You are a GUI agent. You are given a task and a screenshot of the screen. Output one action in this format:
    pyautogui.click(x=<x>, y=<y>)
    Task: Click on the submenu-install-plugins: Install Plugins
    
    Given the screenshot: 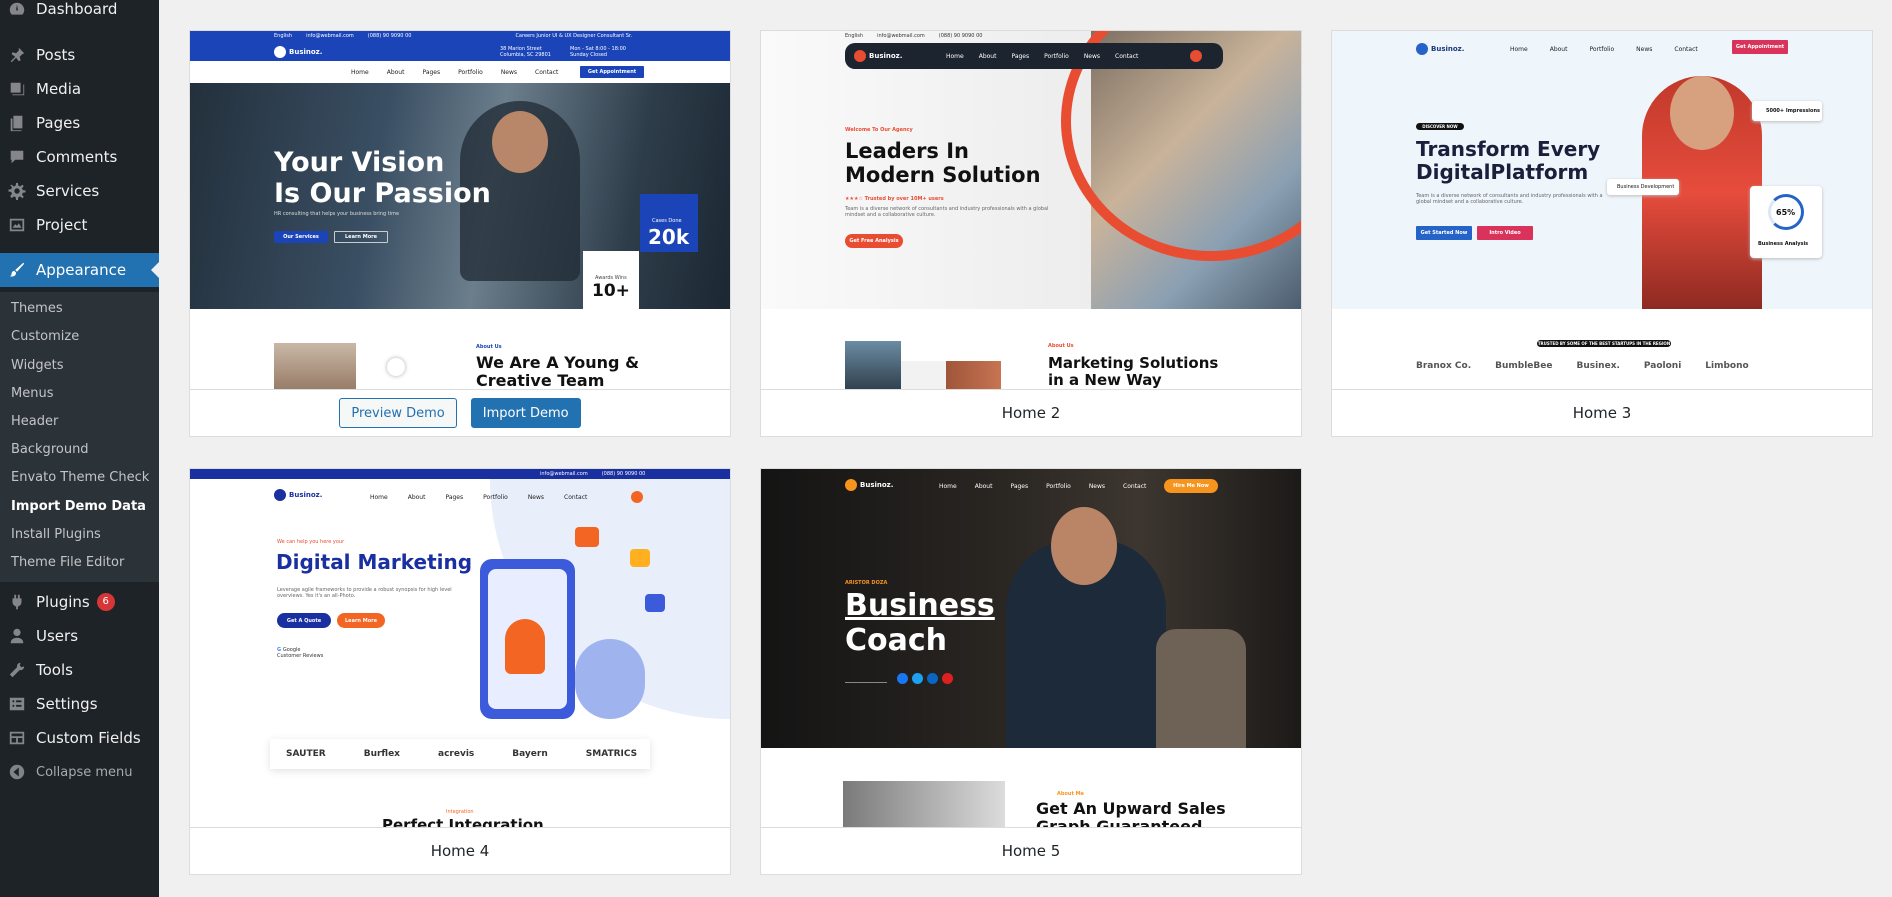 What is the action you would take?
    pyautogui.click(x=56, y=535)
    